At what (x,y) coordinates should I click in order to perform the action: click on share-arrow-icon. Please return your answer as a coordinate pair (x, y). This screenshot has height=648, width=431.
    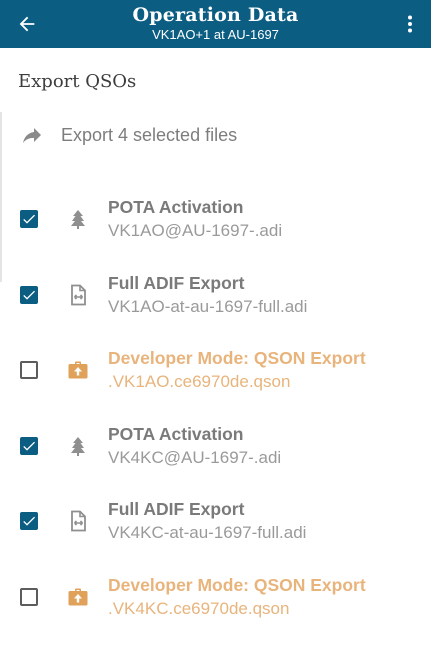
    Looking at the image, I should click on (32, 135).